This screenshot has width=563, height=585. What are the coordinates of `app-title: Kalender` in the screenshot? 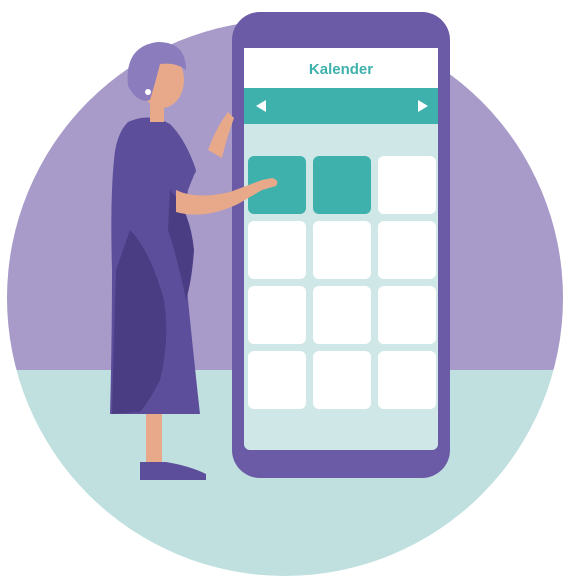 It's located at (341, 69).